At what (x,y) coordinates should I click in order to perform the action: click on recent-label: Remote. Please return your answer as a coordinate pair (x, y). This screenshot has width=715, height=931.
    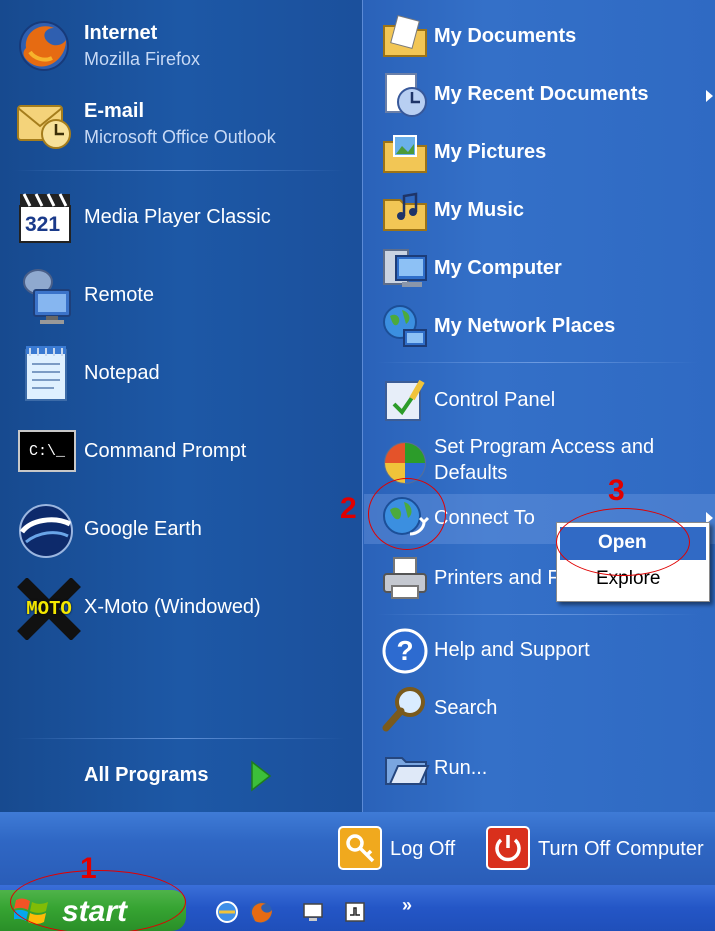
    Looking at the image, I should click on (119, 295).